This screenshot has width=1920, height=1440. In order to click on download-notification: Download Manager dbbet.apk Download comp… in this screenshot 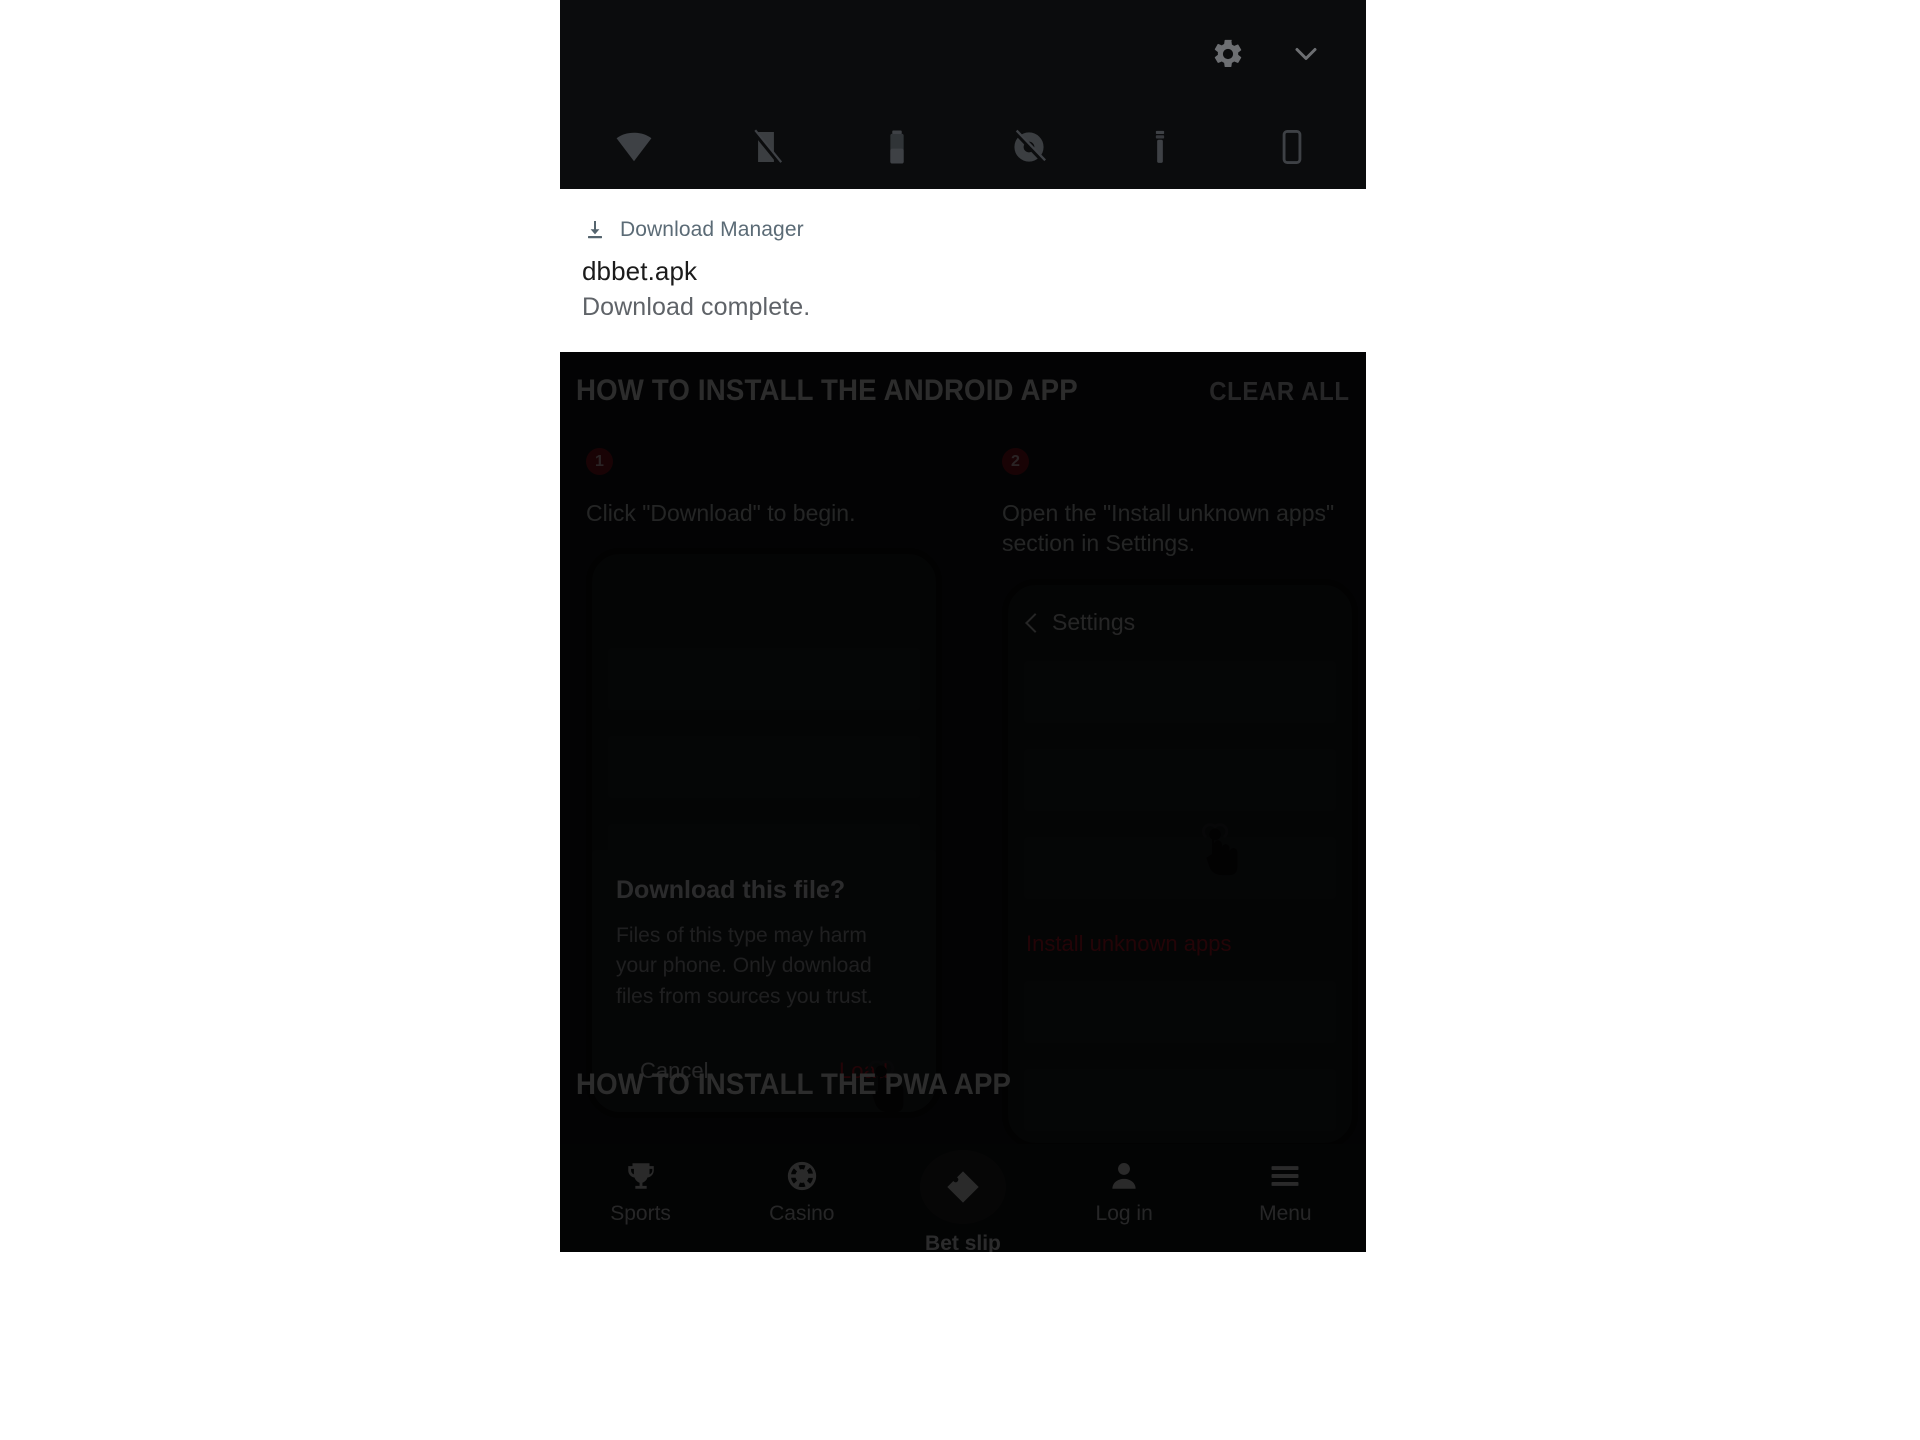, I will do `click(963, 268)`.